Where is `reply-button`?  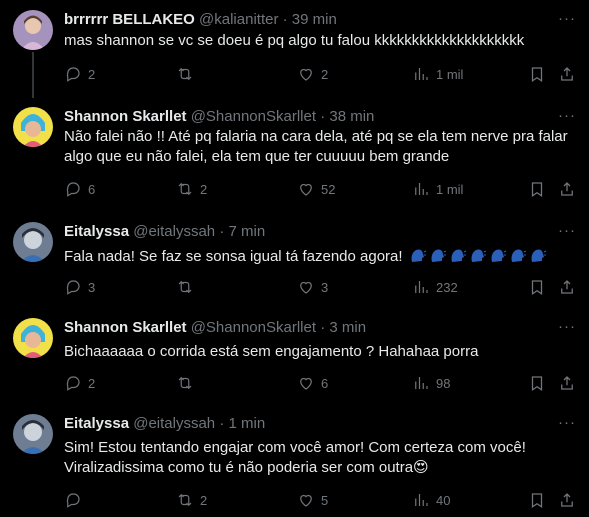 reply-button is located at coordinates (76, 500).